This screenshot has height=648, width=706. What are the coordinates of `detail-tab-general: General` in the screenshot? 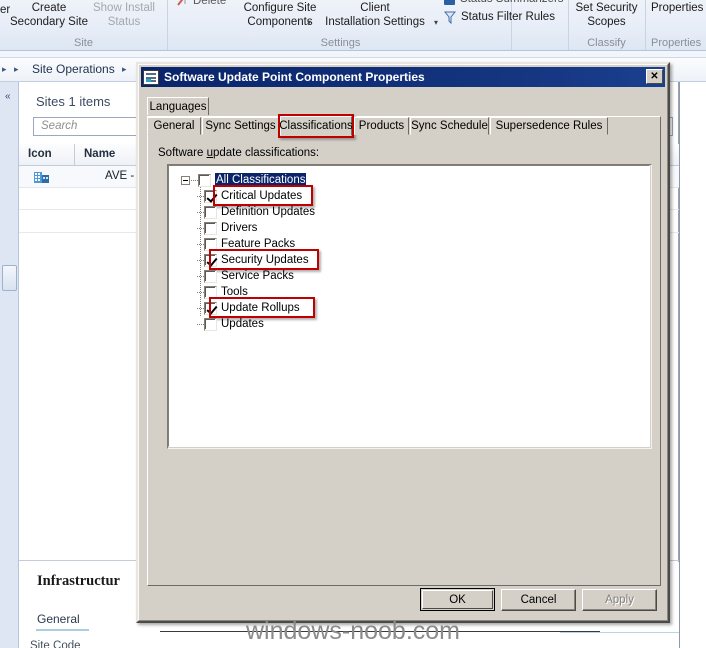 It's located at (58, 619).